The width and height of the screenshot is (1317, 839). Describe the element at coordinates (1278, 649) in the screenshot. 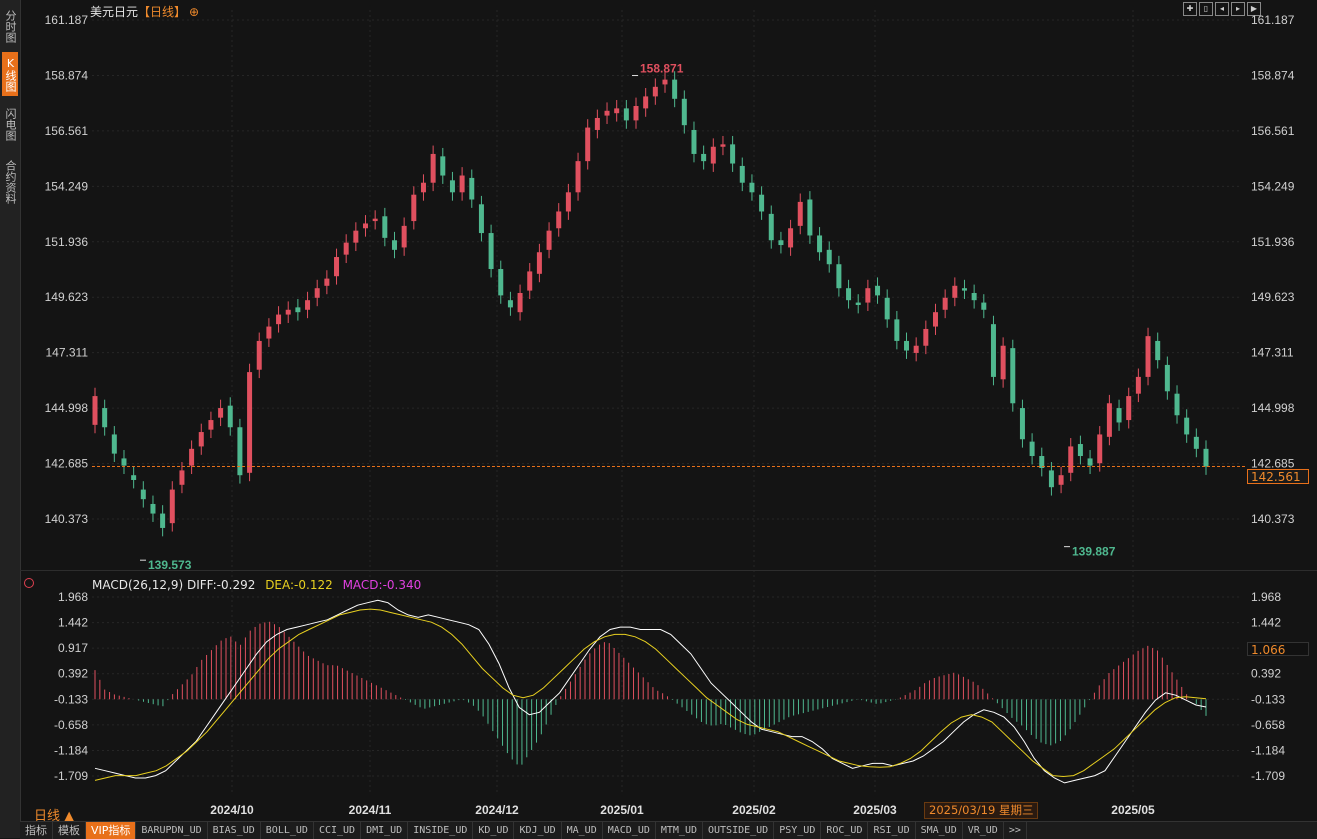

I see `macd-cursor-box: 1.066` at that location.